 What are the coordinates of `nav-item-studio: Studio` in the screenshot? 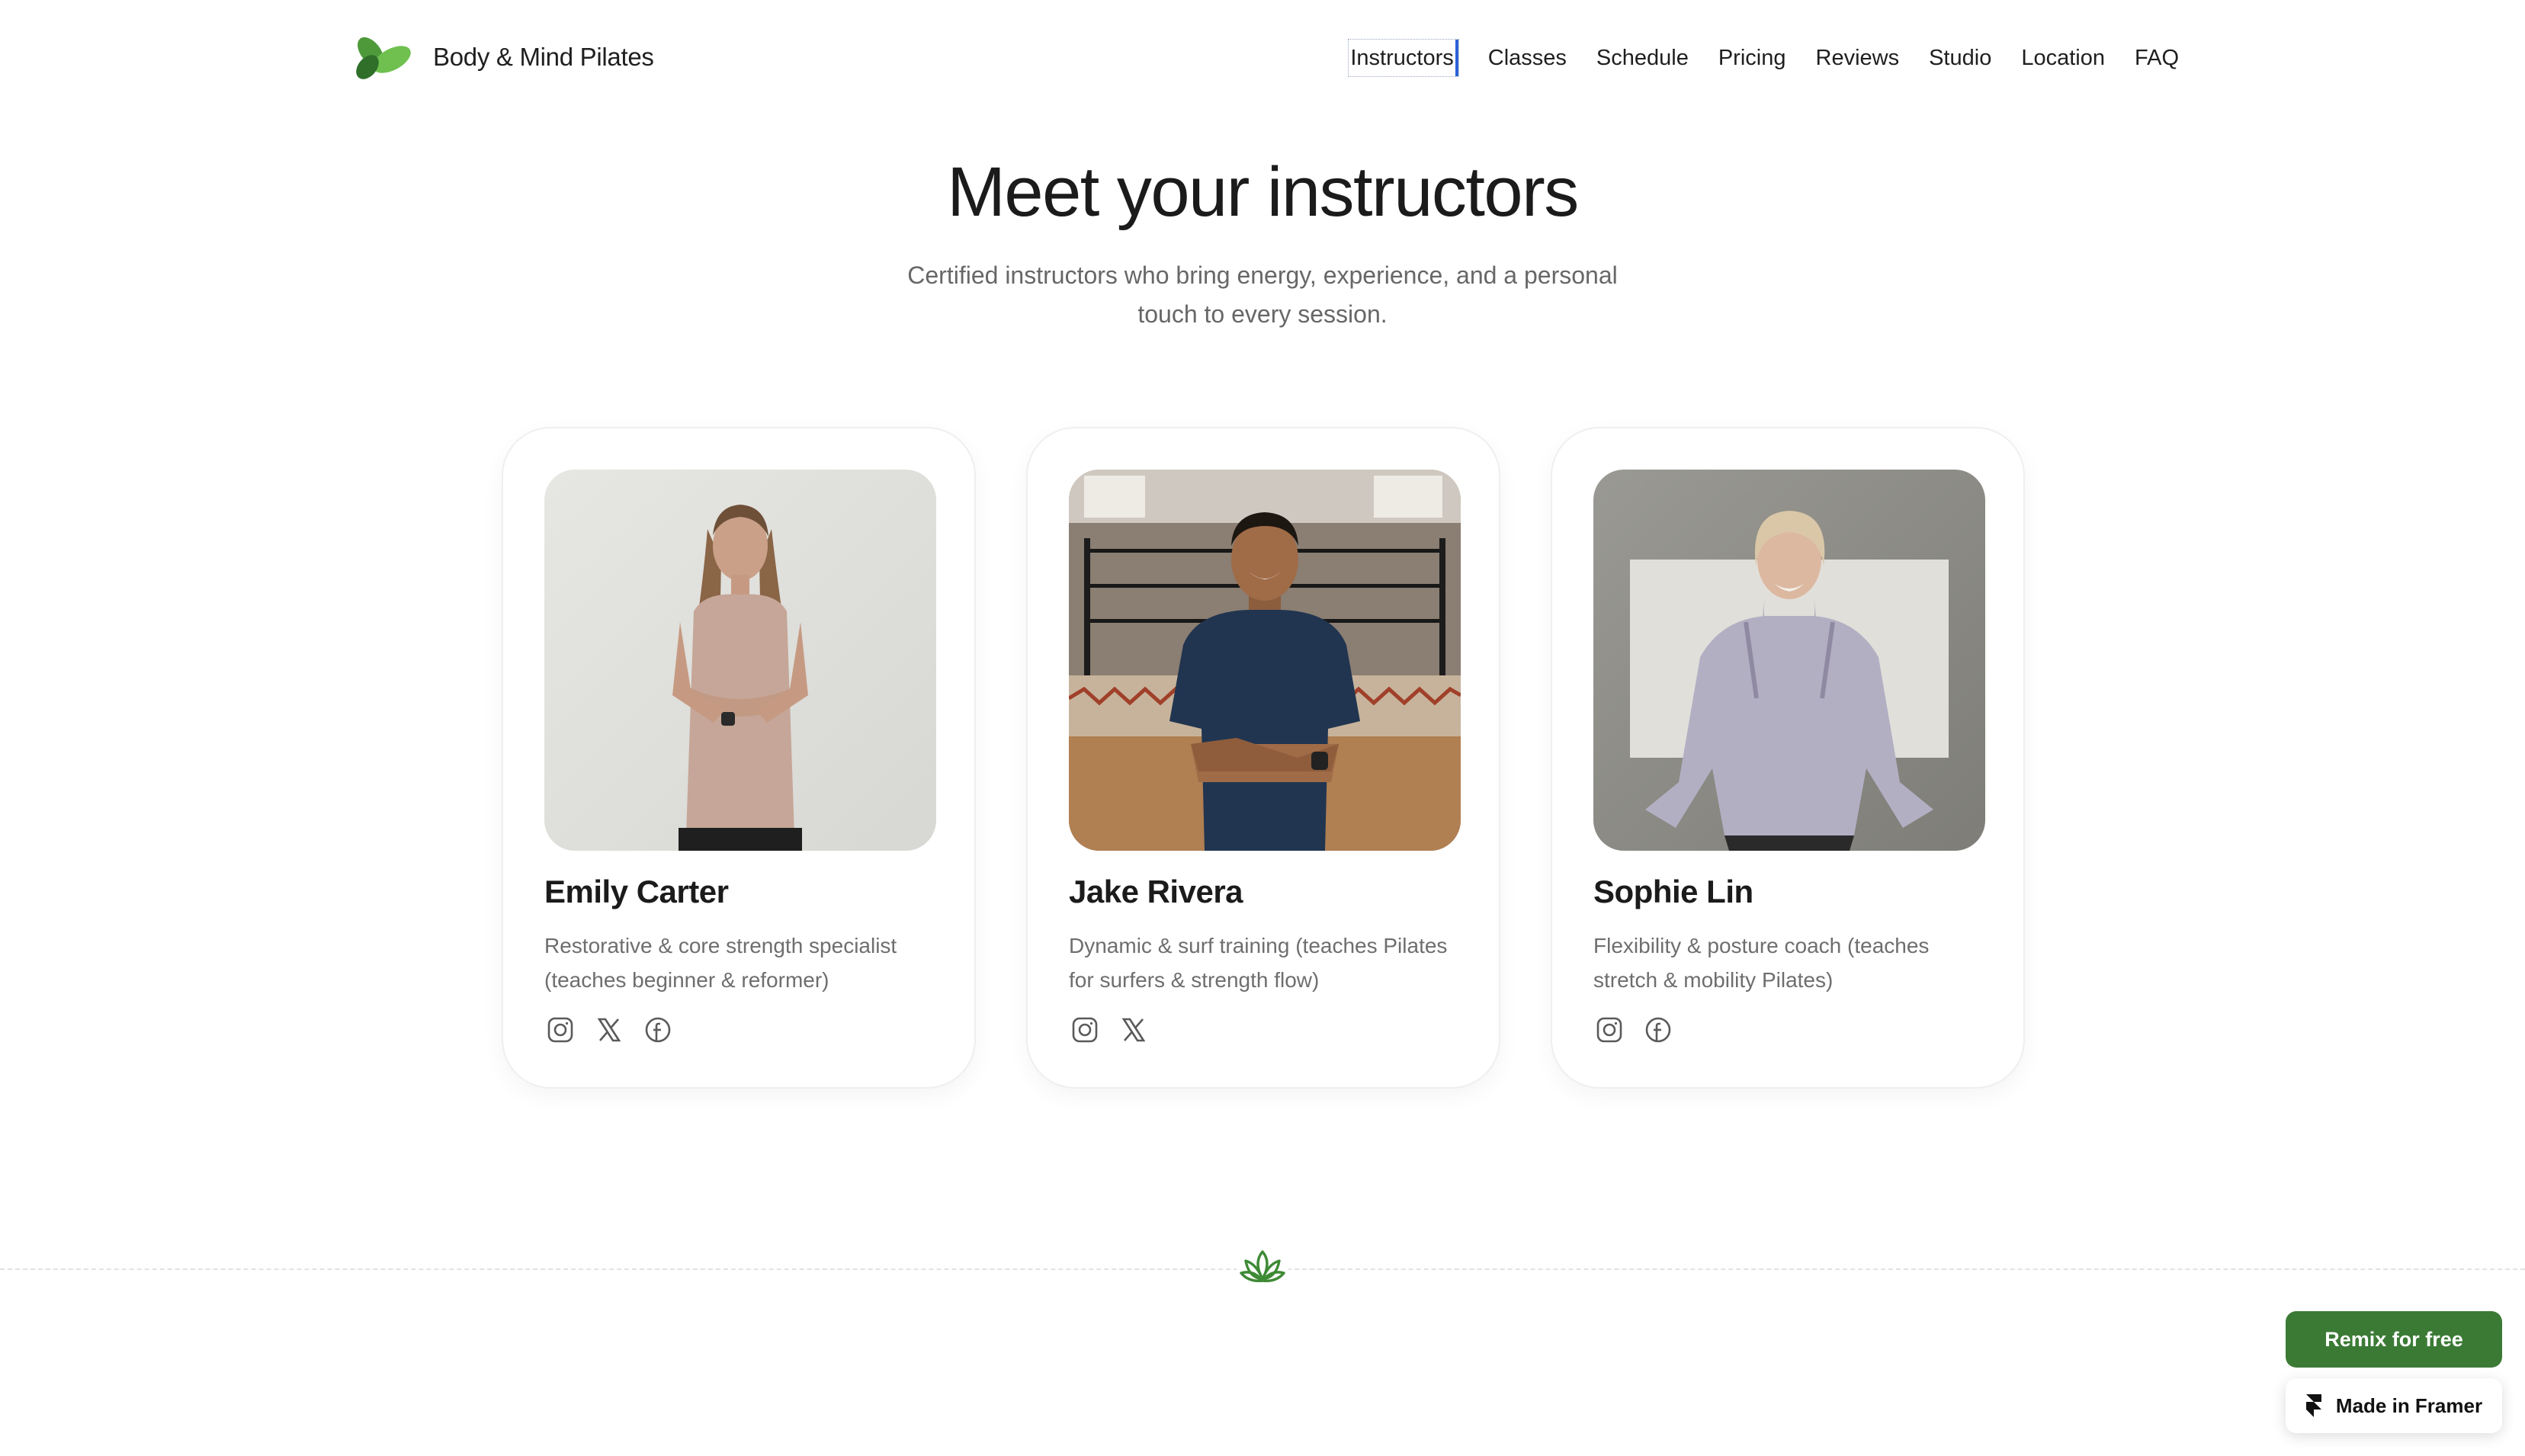 It's located at (1960, 58).